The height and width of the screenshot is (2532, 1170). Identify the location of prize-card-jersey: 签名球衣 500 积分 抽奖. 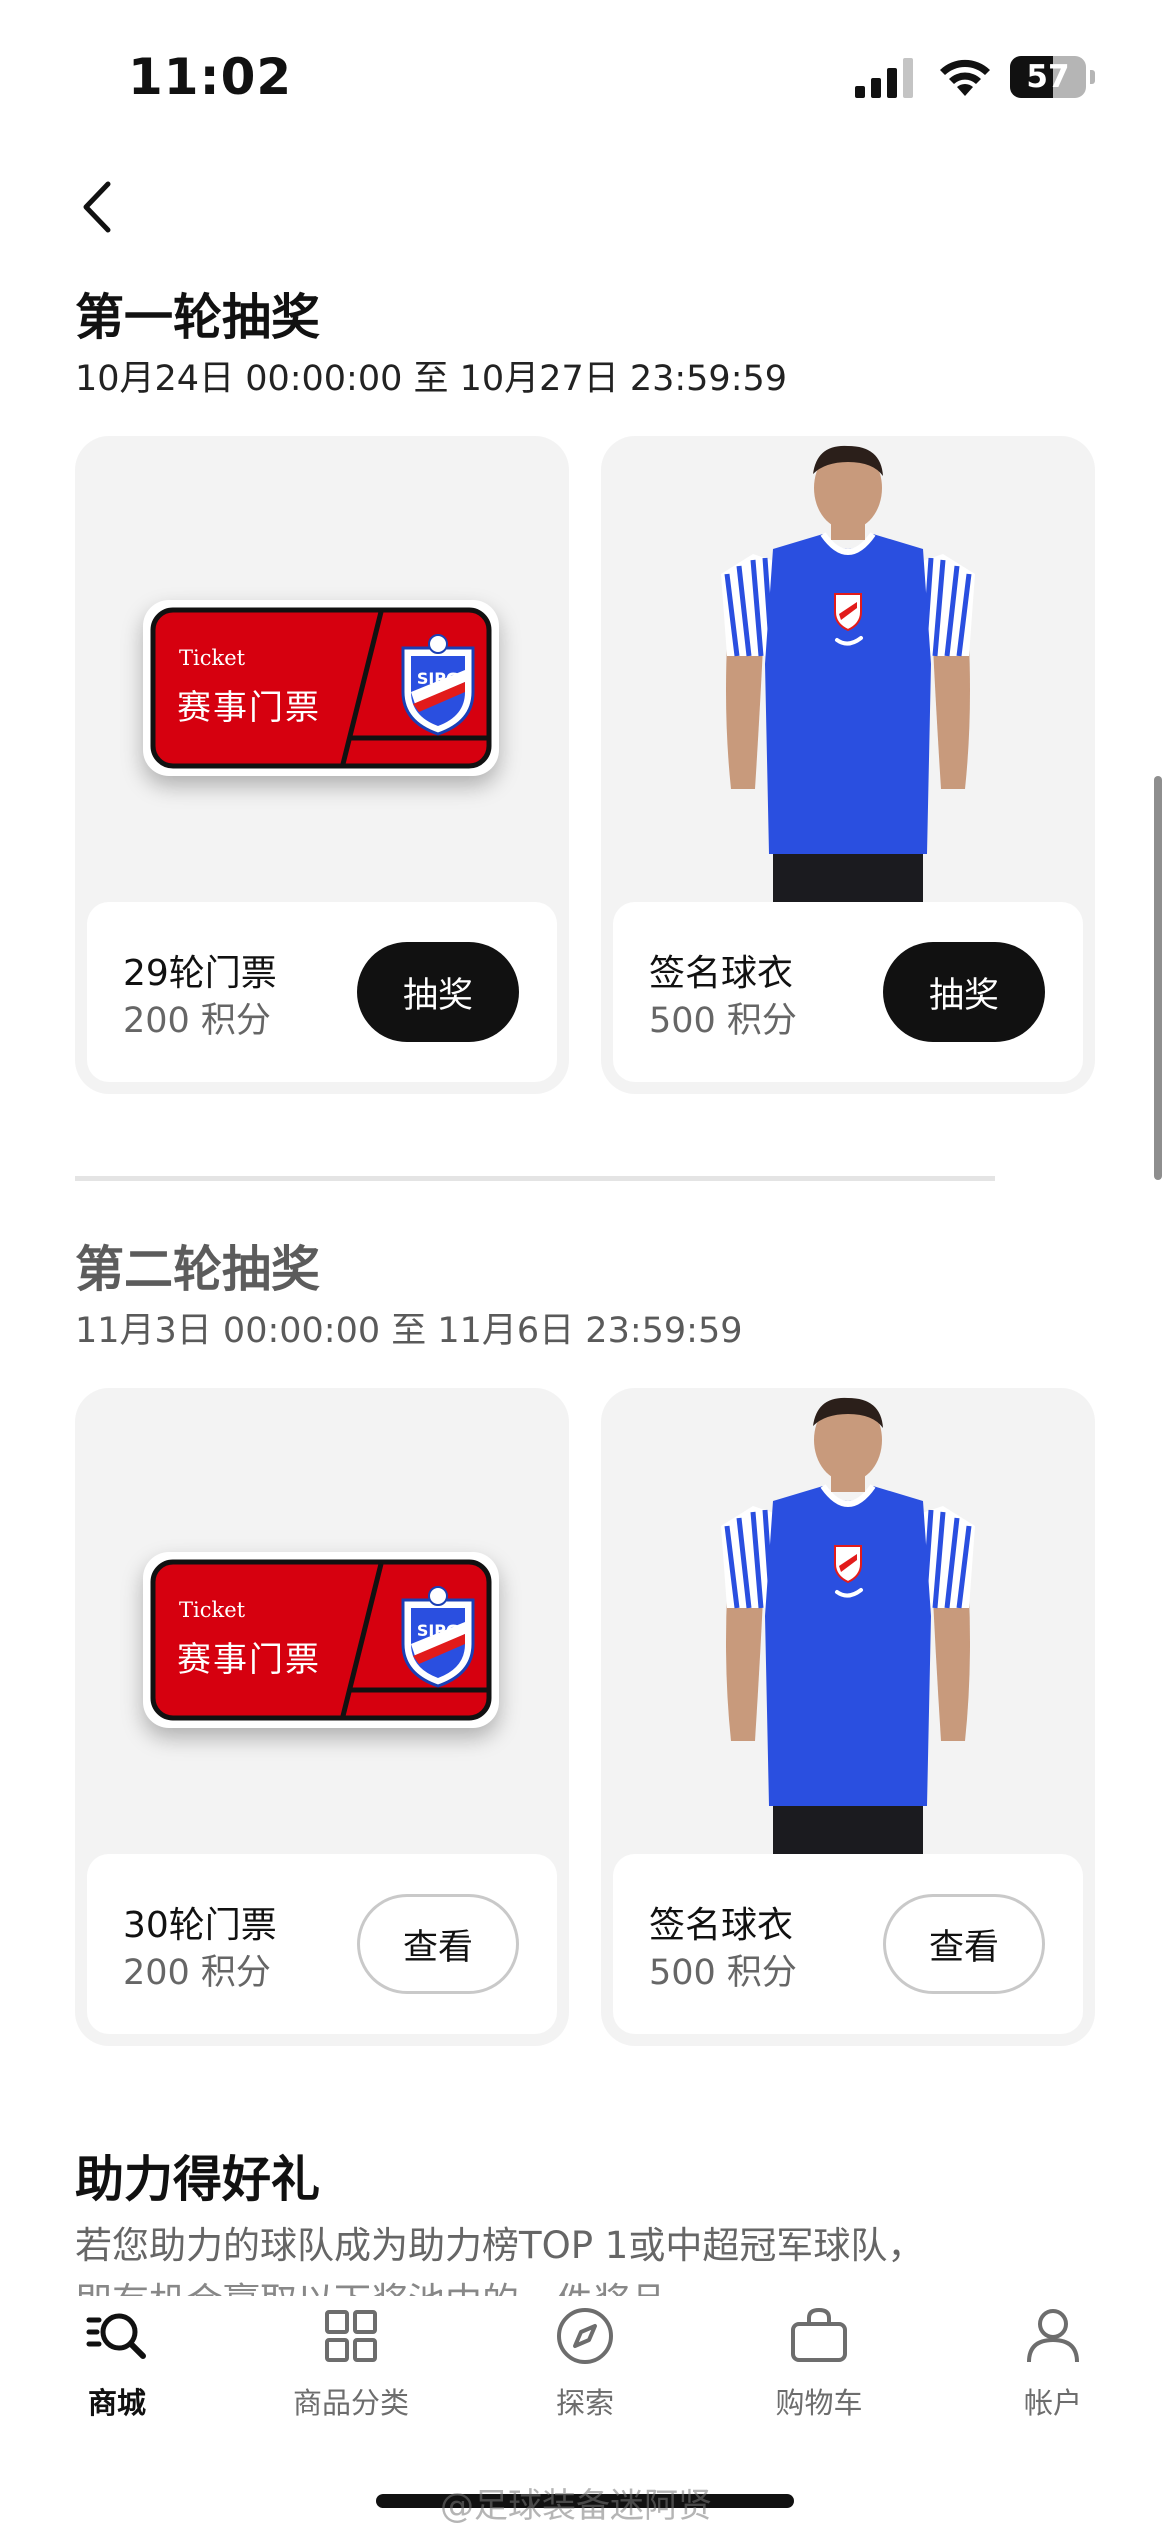
(848, 765).